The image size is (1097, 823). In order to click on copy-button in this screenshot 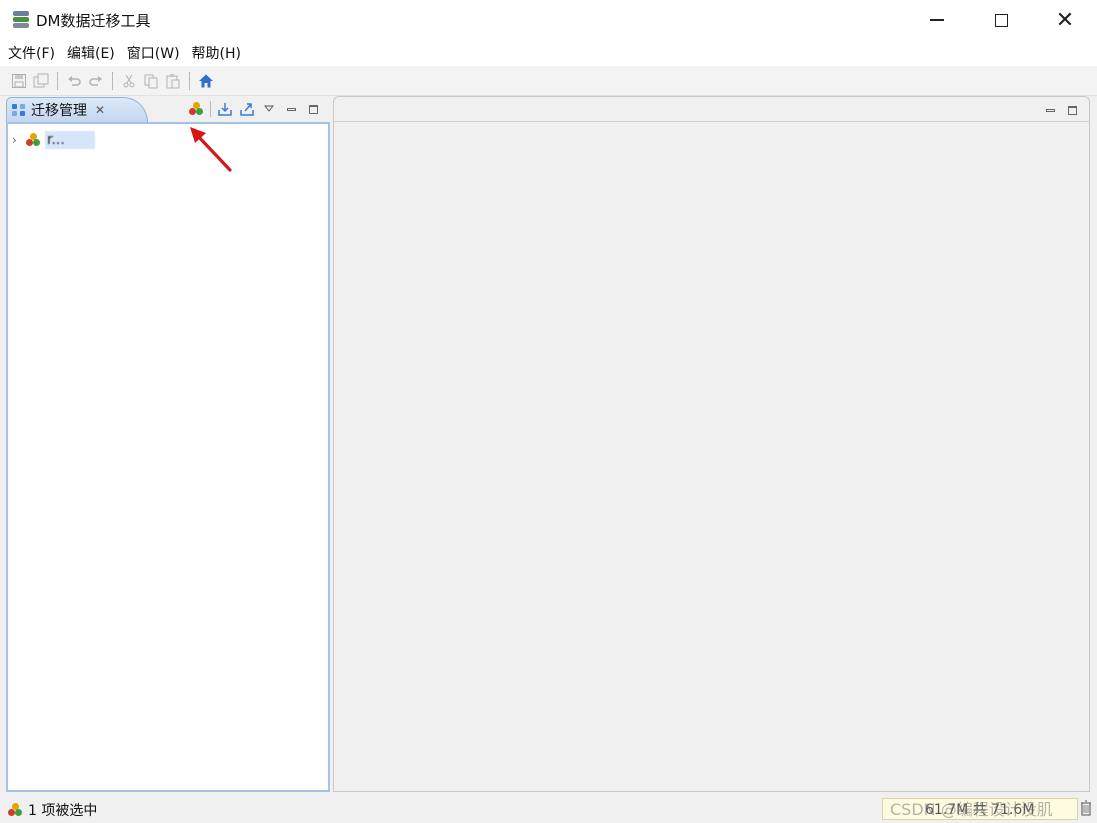, I will do `click(151, 81)`.